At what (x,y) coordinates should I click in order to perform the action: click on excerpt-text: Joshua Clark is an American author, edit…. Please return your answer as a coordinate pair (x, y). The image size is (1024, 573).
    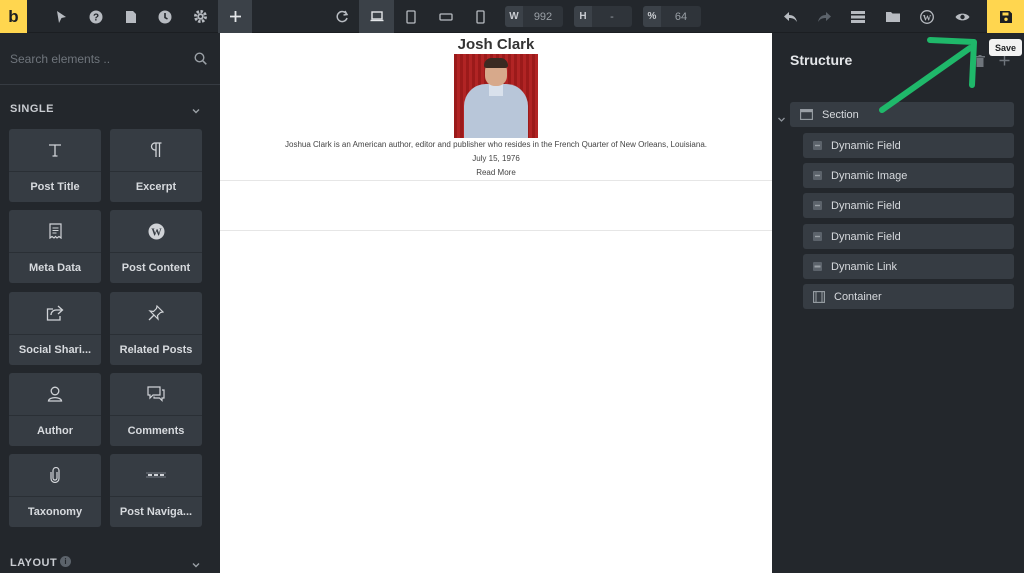
    Looking at the image, I should click on (496, 144).